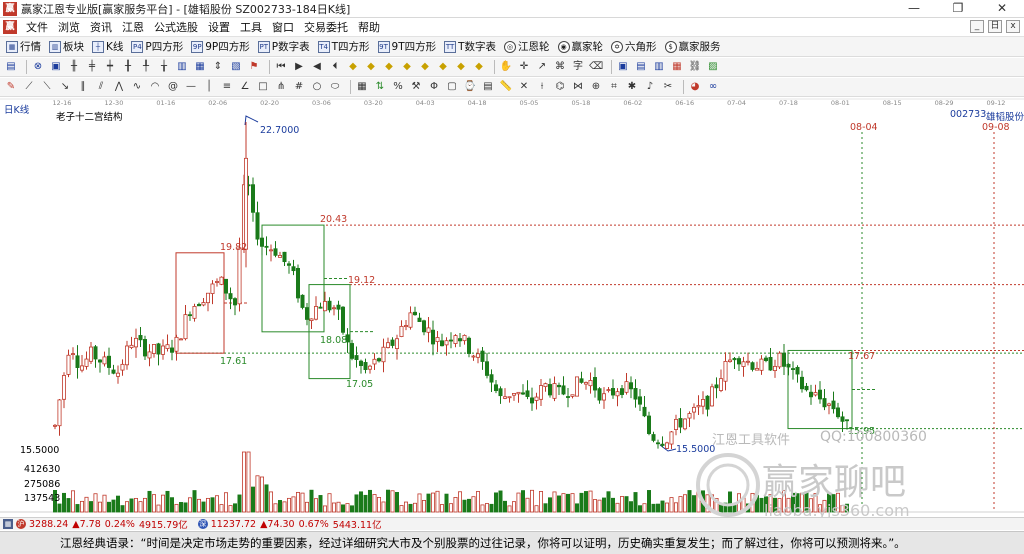 The height and width of the screenshot is (554, 1024). What do you see at coordinates (470, 46) in the screenshot?
I see `tool-t-table-button: TT T数字表` at bounding box center [470, 46].